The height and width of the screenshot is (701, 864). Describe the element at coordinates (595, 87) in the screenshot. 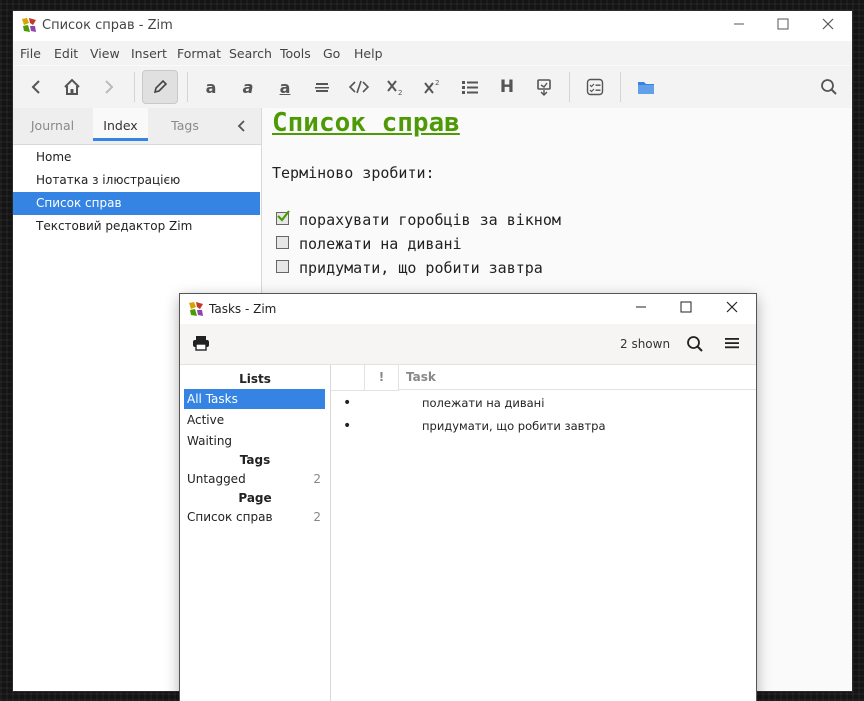

I see `task-list-icon` at that location.